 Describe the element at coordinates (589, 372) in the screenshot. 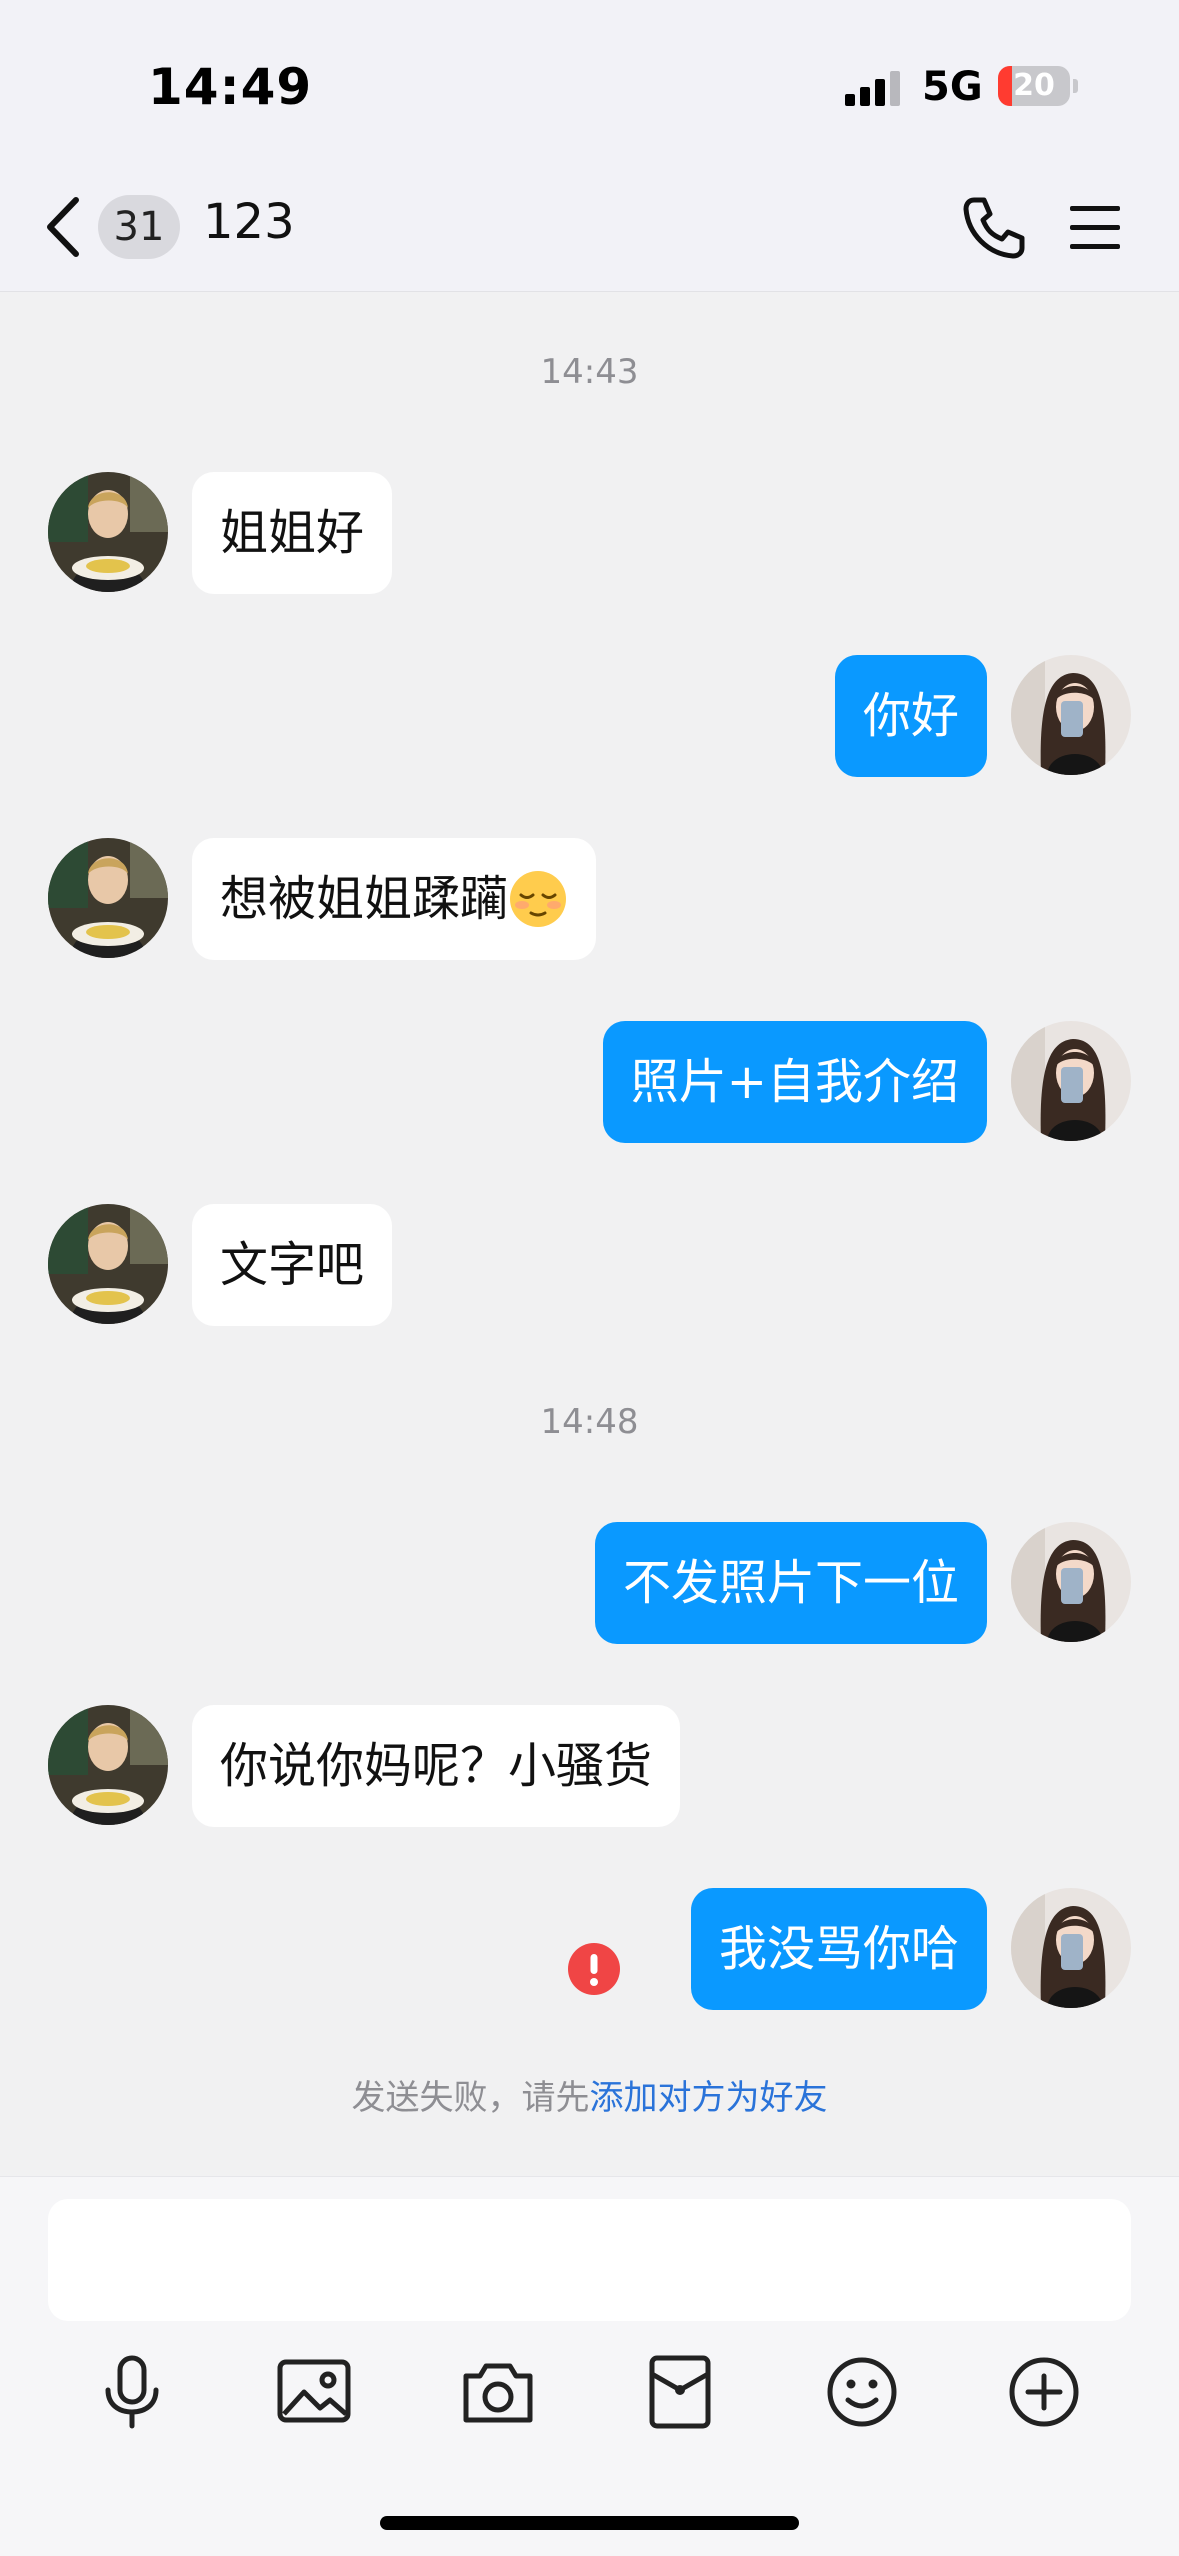

I see `timestamp: 14:43` at that location.